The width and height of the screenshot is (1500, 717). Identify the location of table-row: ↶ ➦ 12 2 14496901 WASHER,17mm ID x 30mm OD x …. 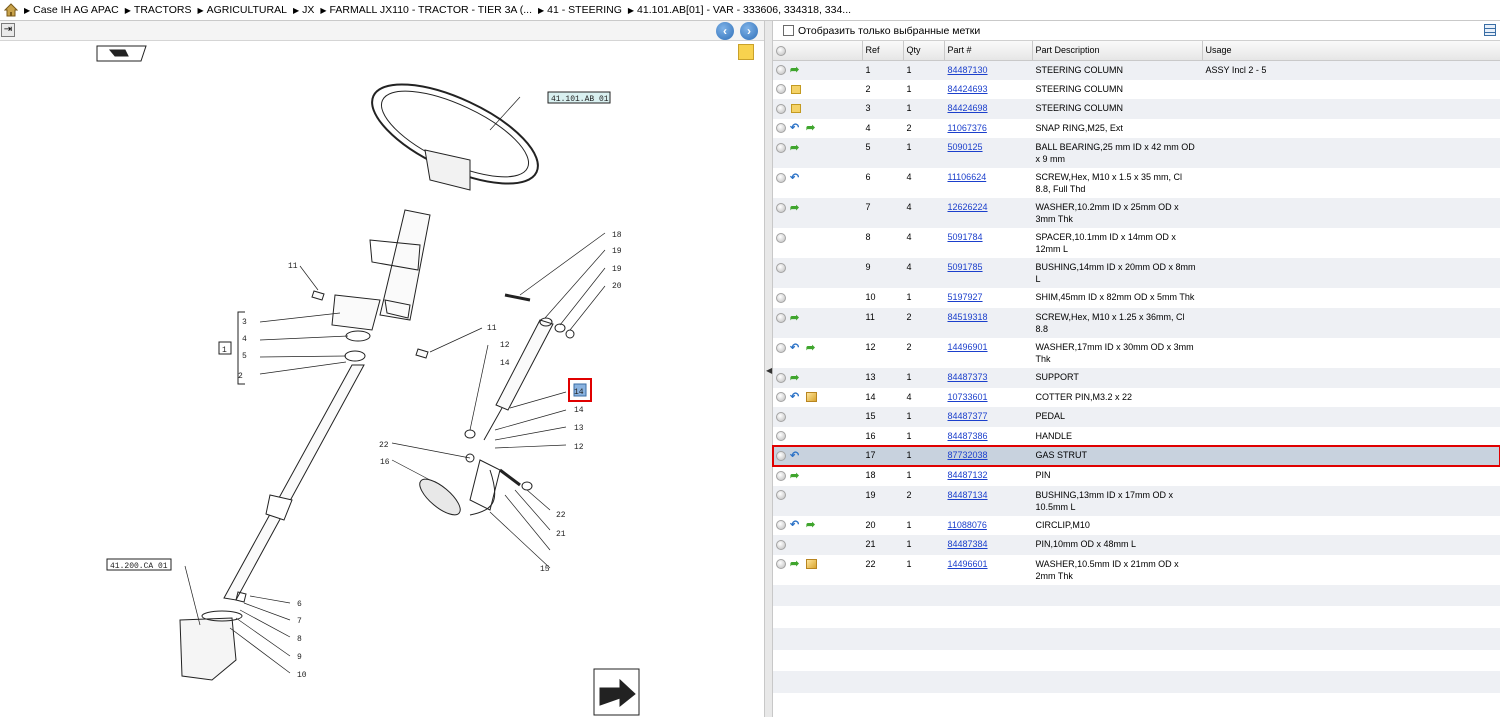
(1136, 352).